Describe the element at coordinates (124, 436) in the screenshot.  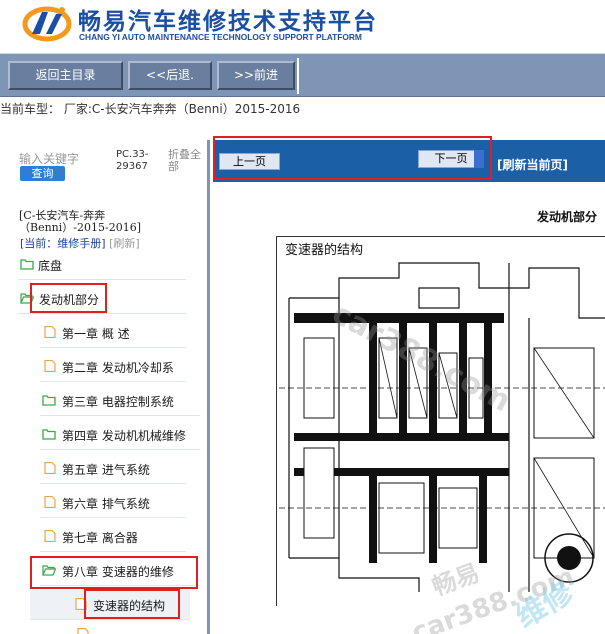
I see `tree-item-label: 第四章 发动机机械维修` at that location.